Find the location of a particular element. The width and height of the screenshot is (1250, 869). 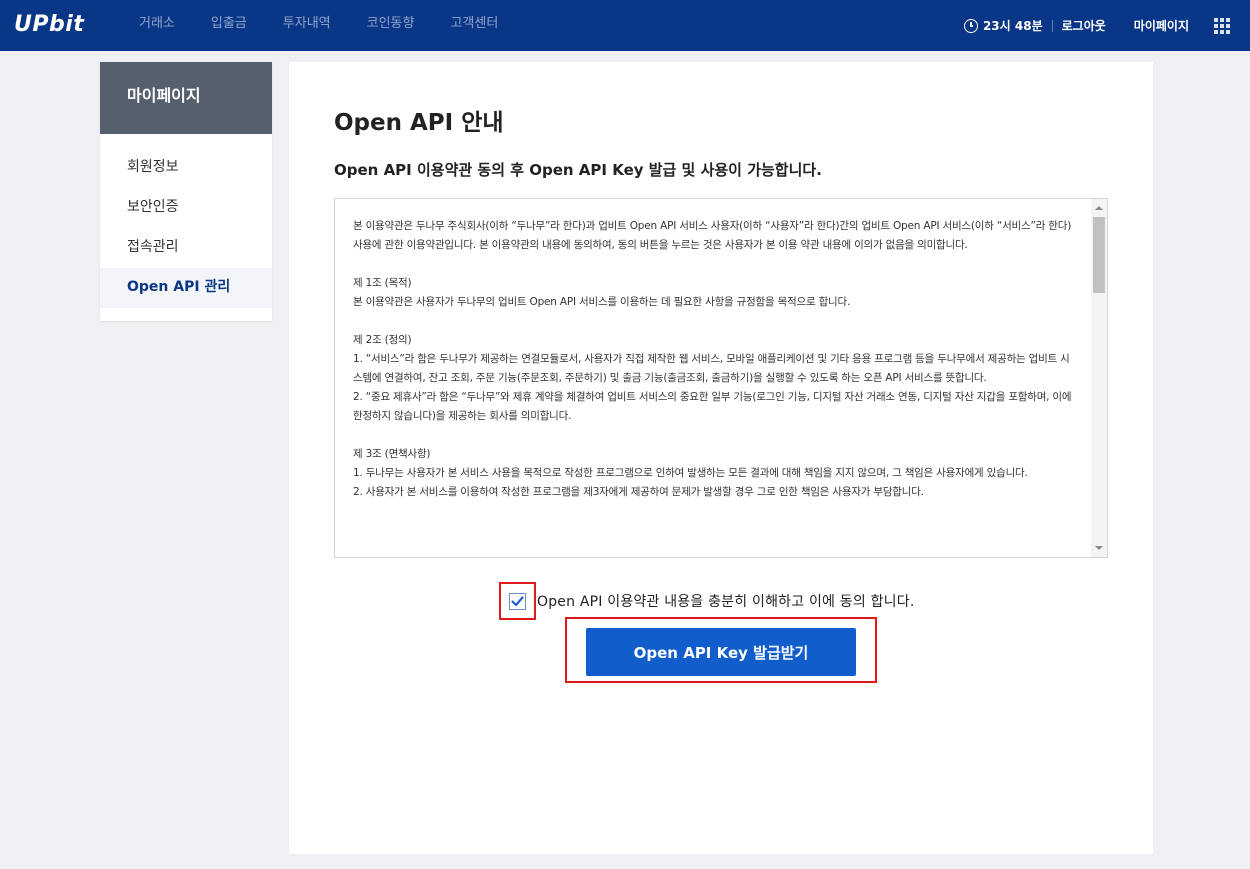

terms-article-heading: 제 1조 (목적) is located at coordinates (382, 283).